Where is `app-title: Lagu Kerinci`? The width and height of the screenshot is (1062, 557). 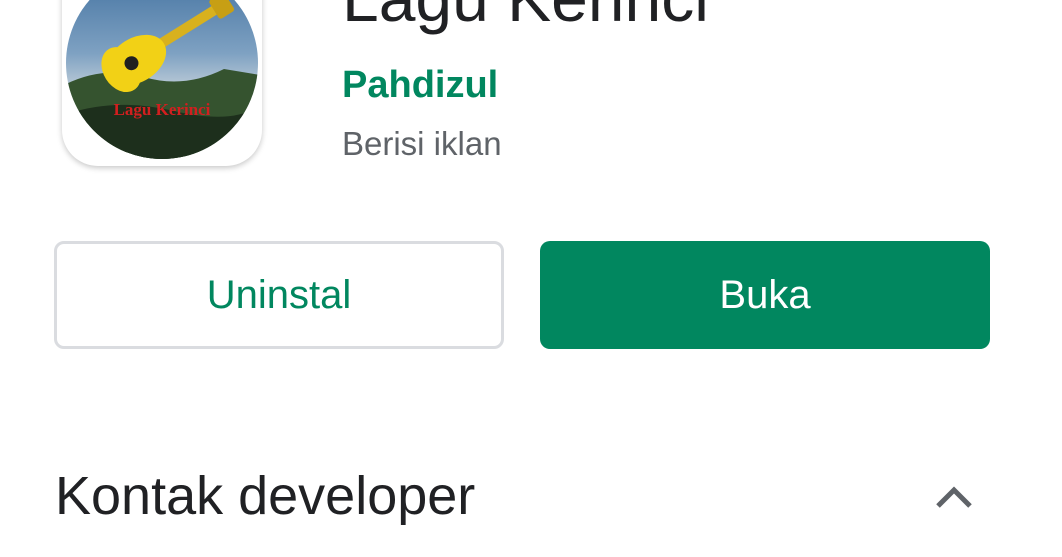
app-title: Lagu Kerinci is located at coordinates (525, 19).